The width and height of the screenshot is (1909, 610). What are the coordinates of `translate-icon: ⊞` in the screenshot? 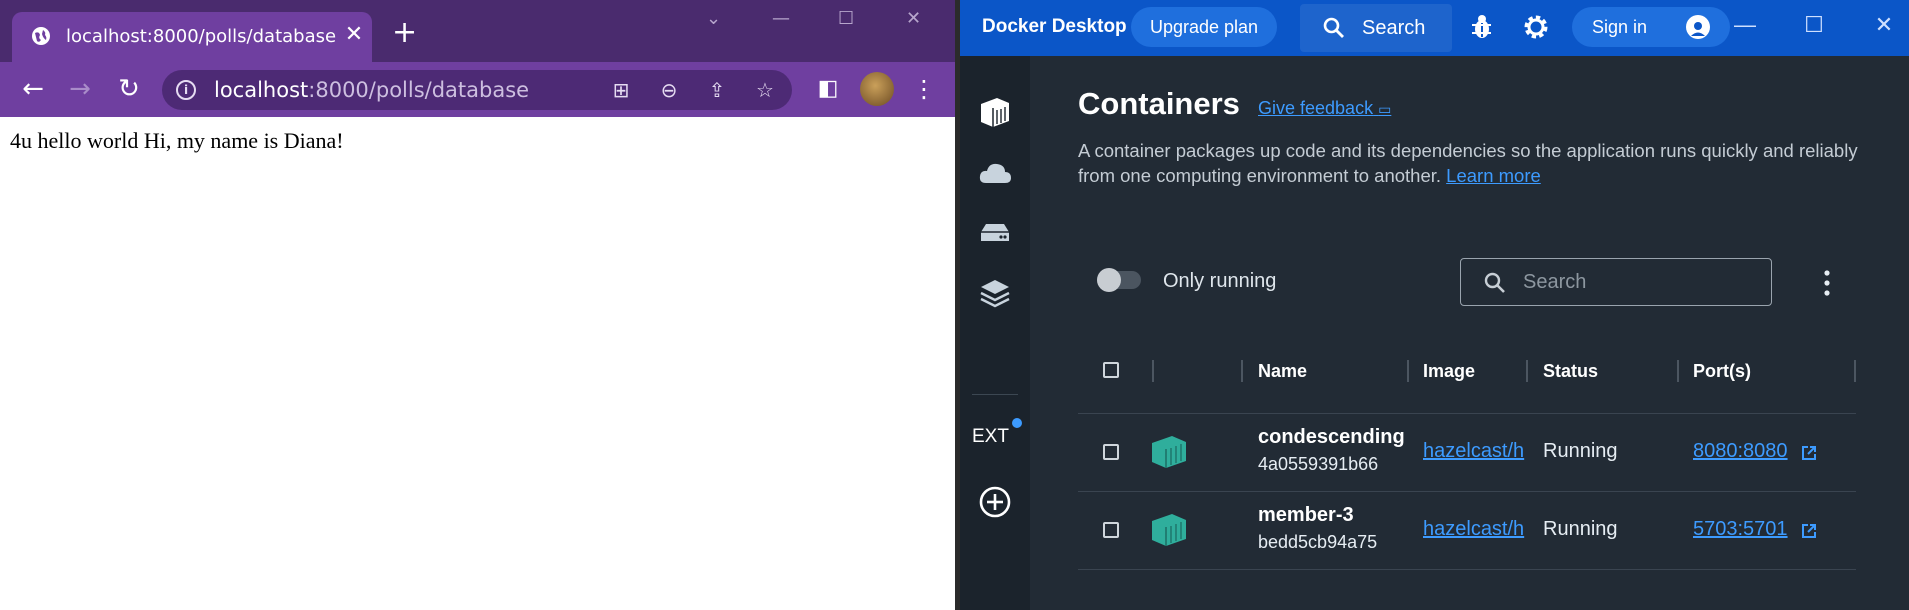 It's located at (621, 90).